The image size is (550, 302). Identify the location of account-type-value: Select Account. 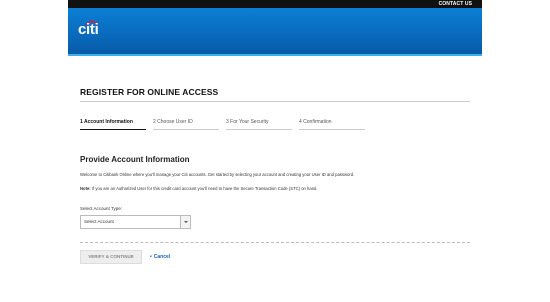
(99, 221).